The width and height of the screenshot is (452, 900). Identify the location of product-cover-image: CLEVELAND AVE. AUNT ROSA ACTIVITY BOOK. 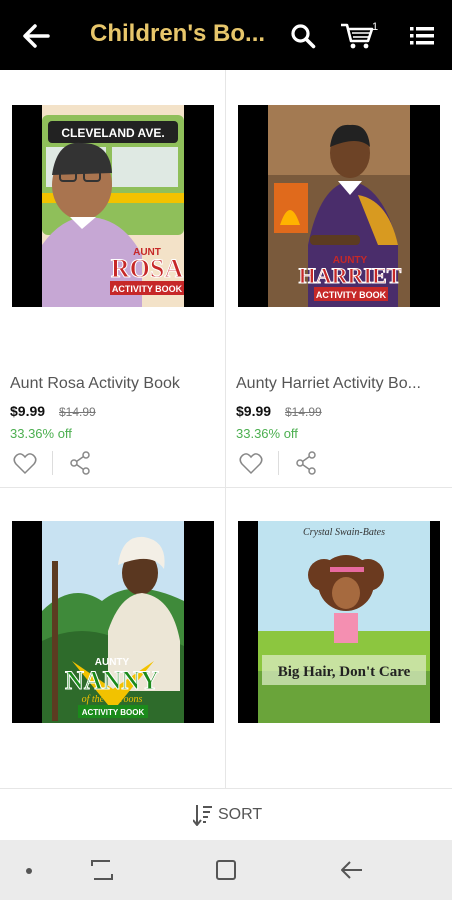
(113, 206).